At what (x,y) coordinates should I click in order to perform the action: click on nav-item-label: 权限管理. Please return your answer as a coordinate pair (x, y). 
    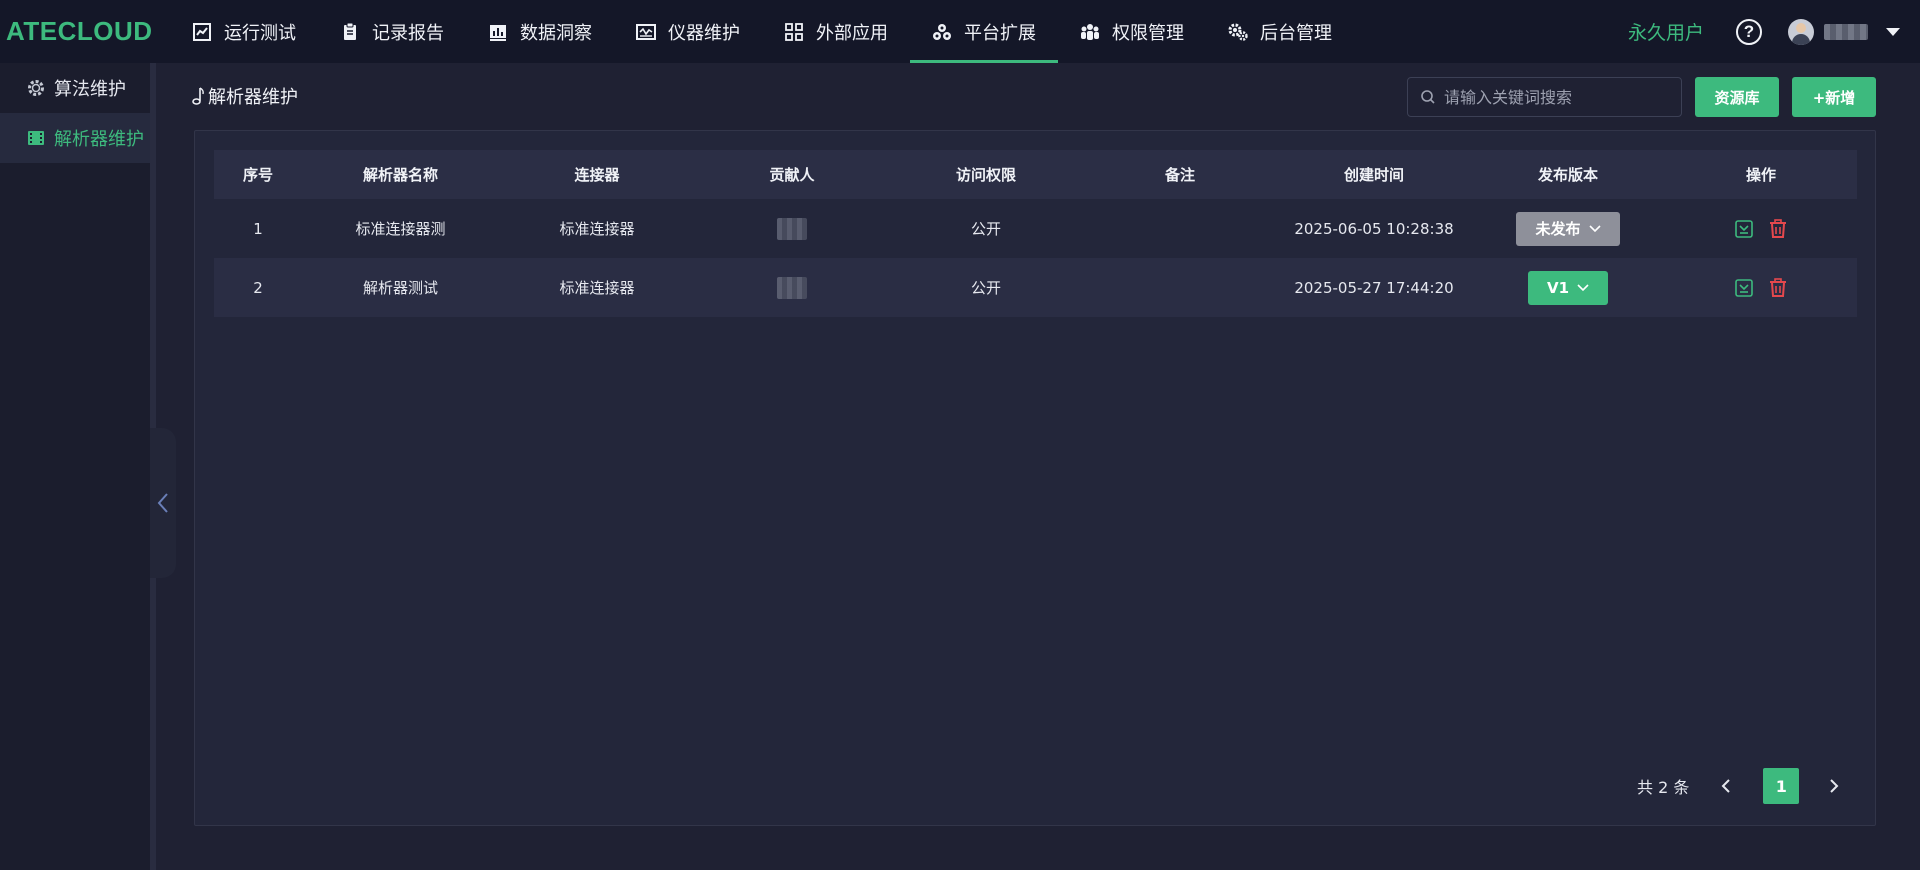
    Looking at the image, I should click on (1148, 33).